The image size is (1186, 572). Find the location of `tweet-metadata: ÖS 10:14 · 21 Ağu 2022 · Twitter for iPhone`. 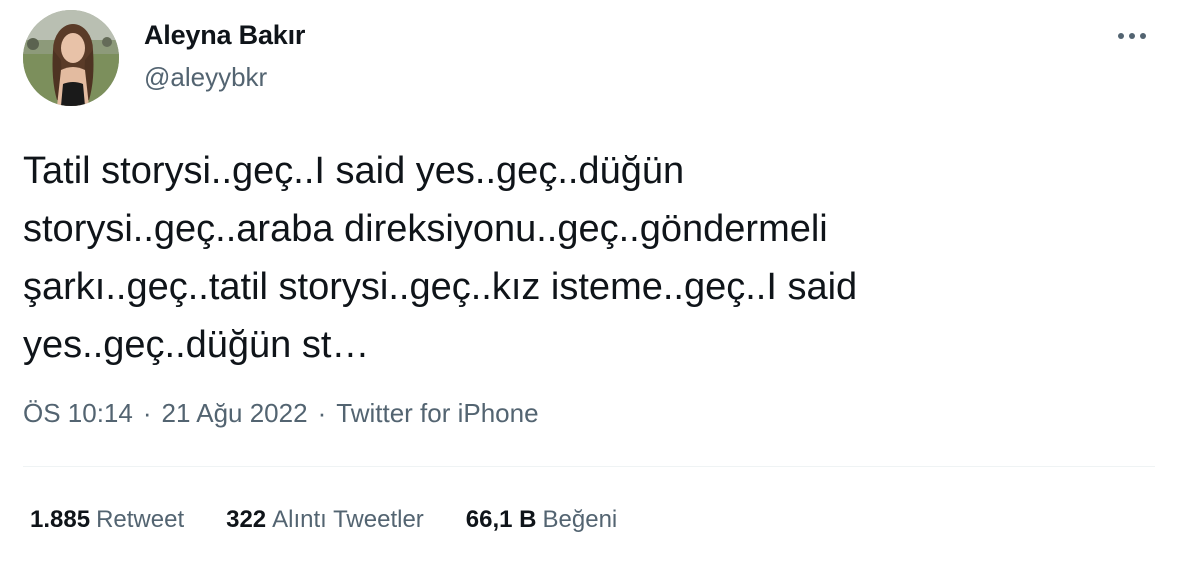

tweet-metadata: ÖS 10:14 · 21 Ağu 2022 · Twitter for iPhone is located at coordinates (281, 413).